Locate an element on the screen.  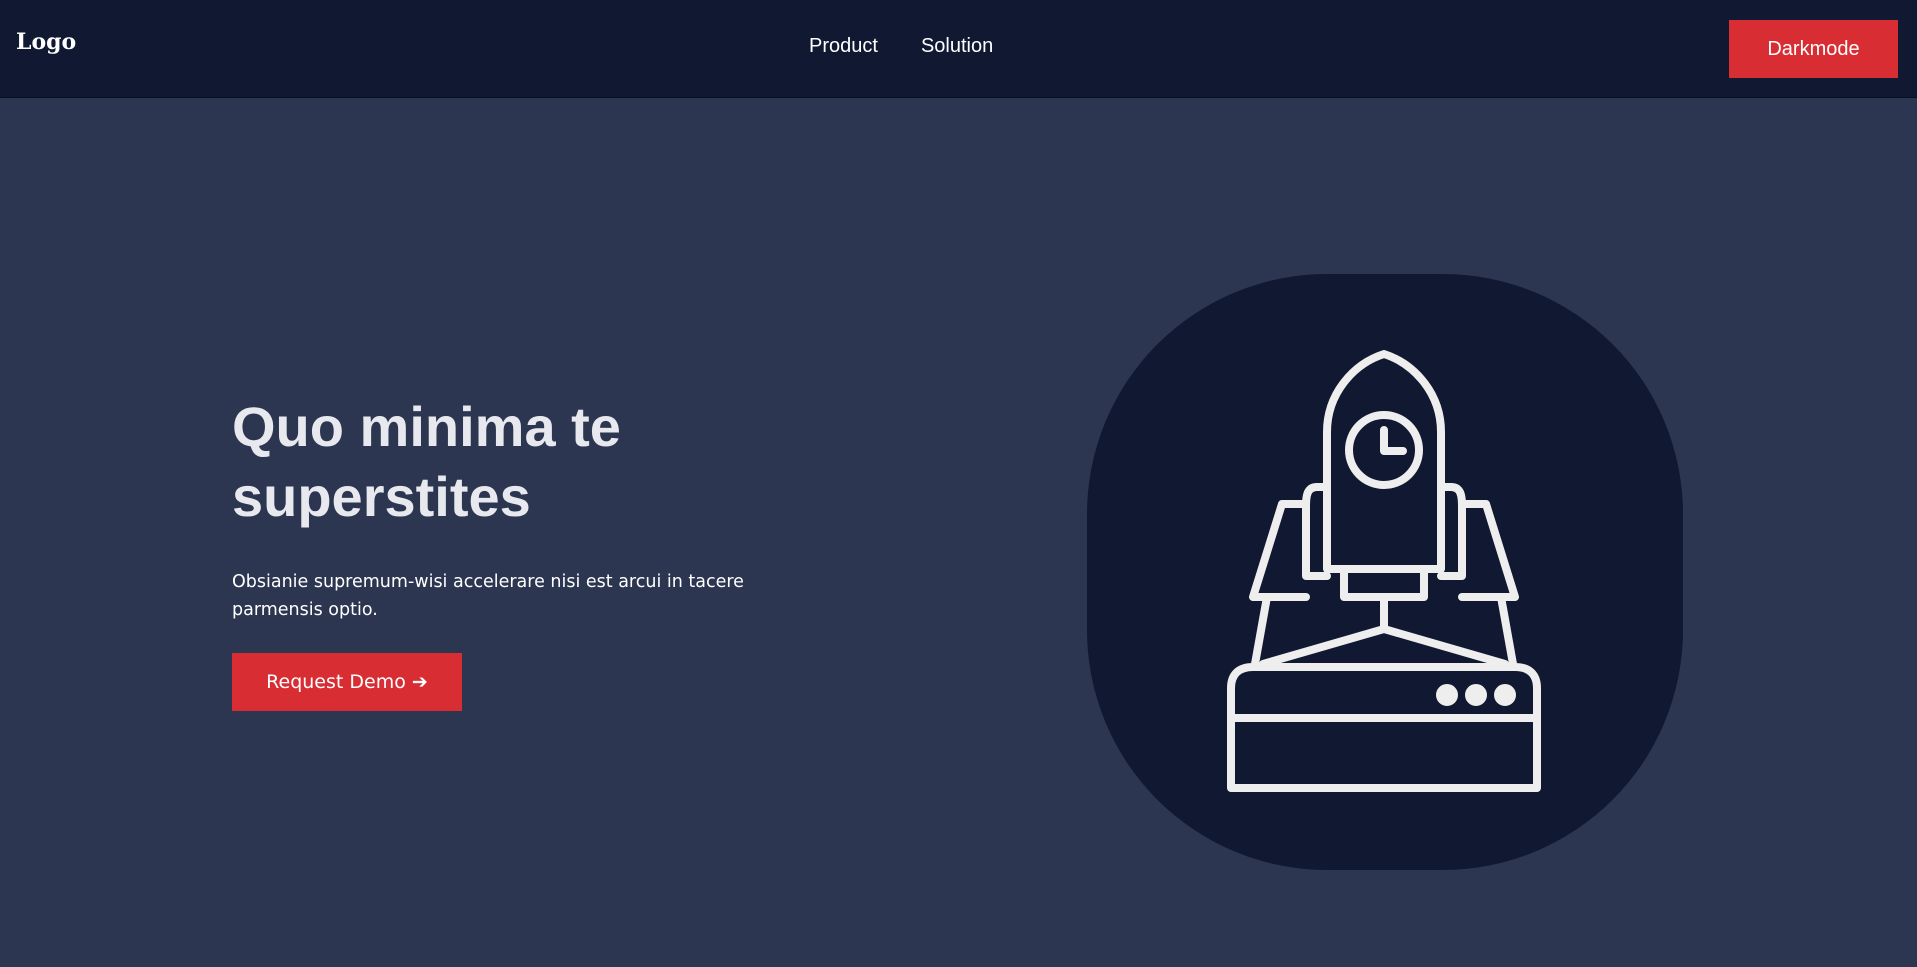
rocket-launch-icon is located at coordinates (1384, 571).